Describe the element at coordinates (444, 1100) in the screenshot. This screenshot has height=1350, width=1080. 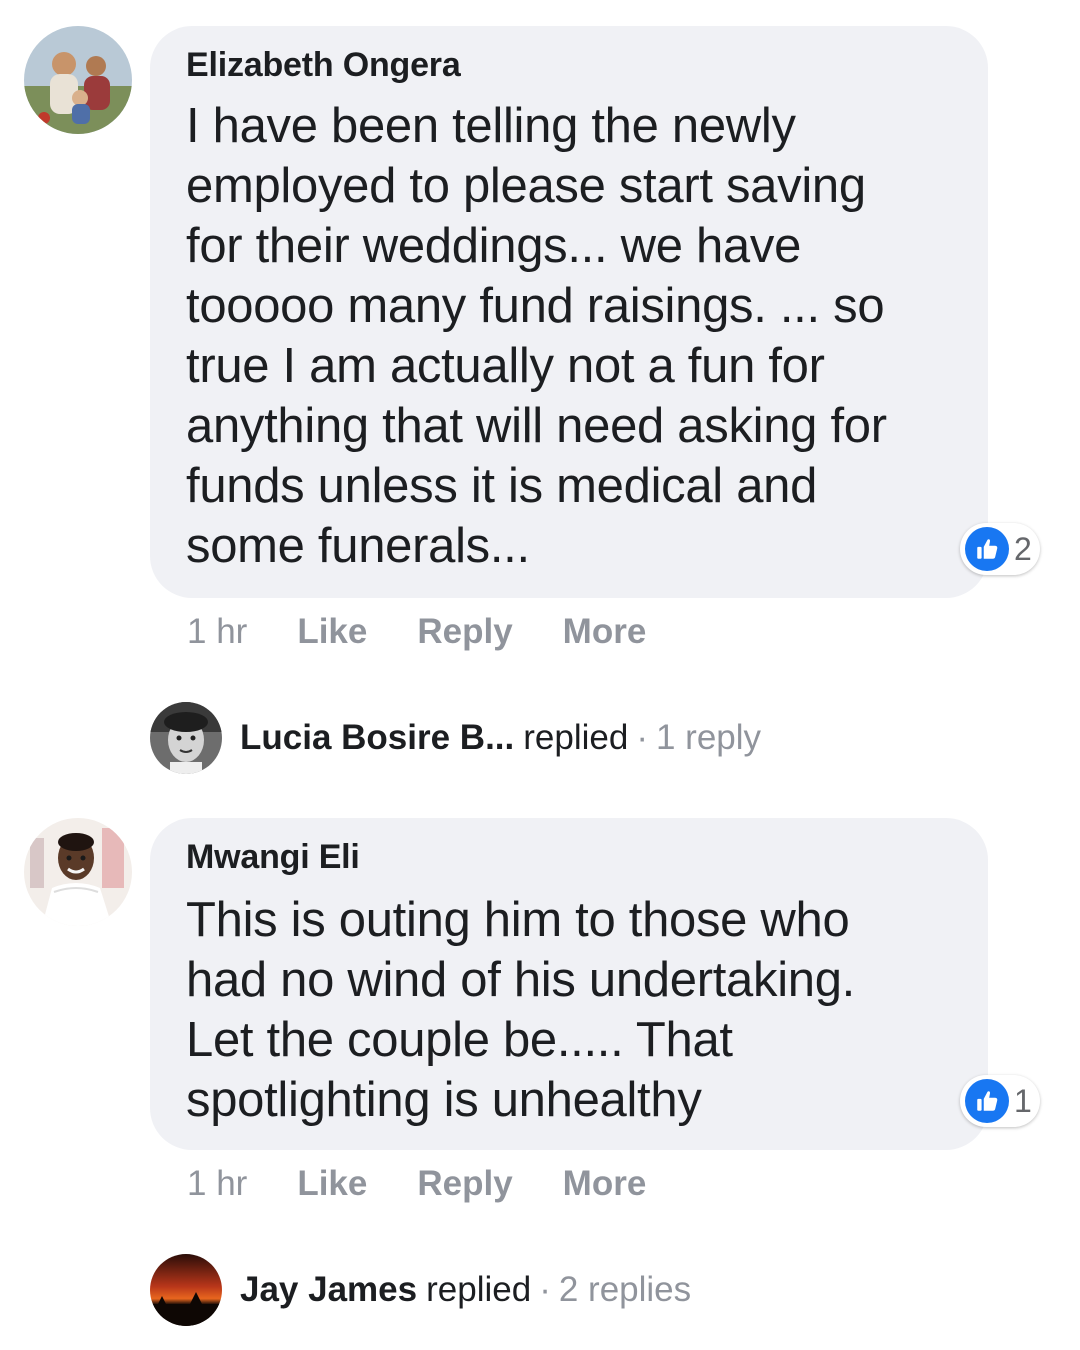
I see `comment-line: spotlighting is unhealthy` at that location.